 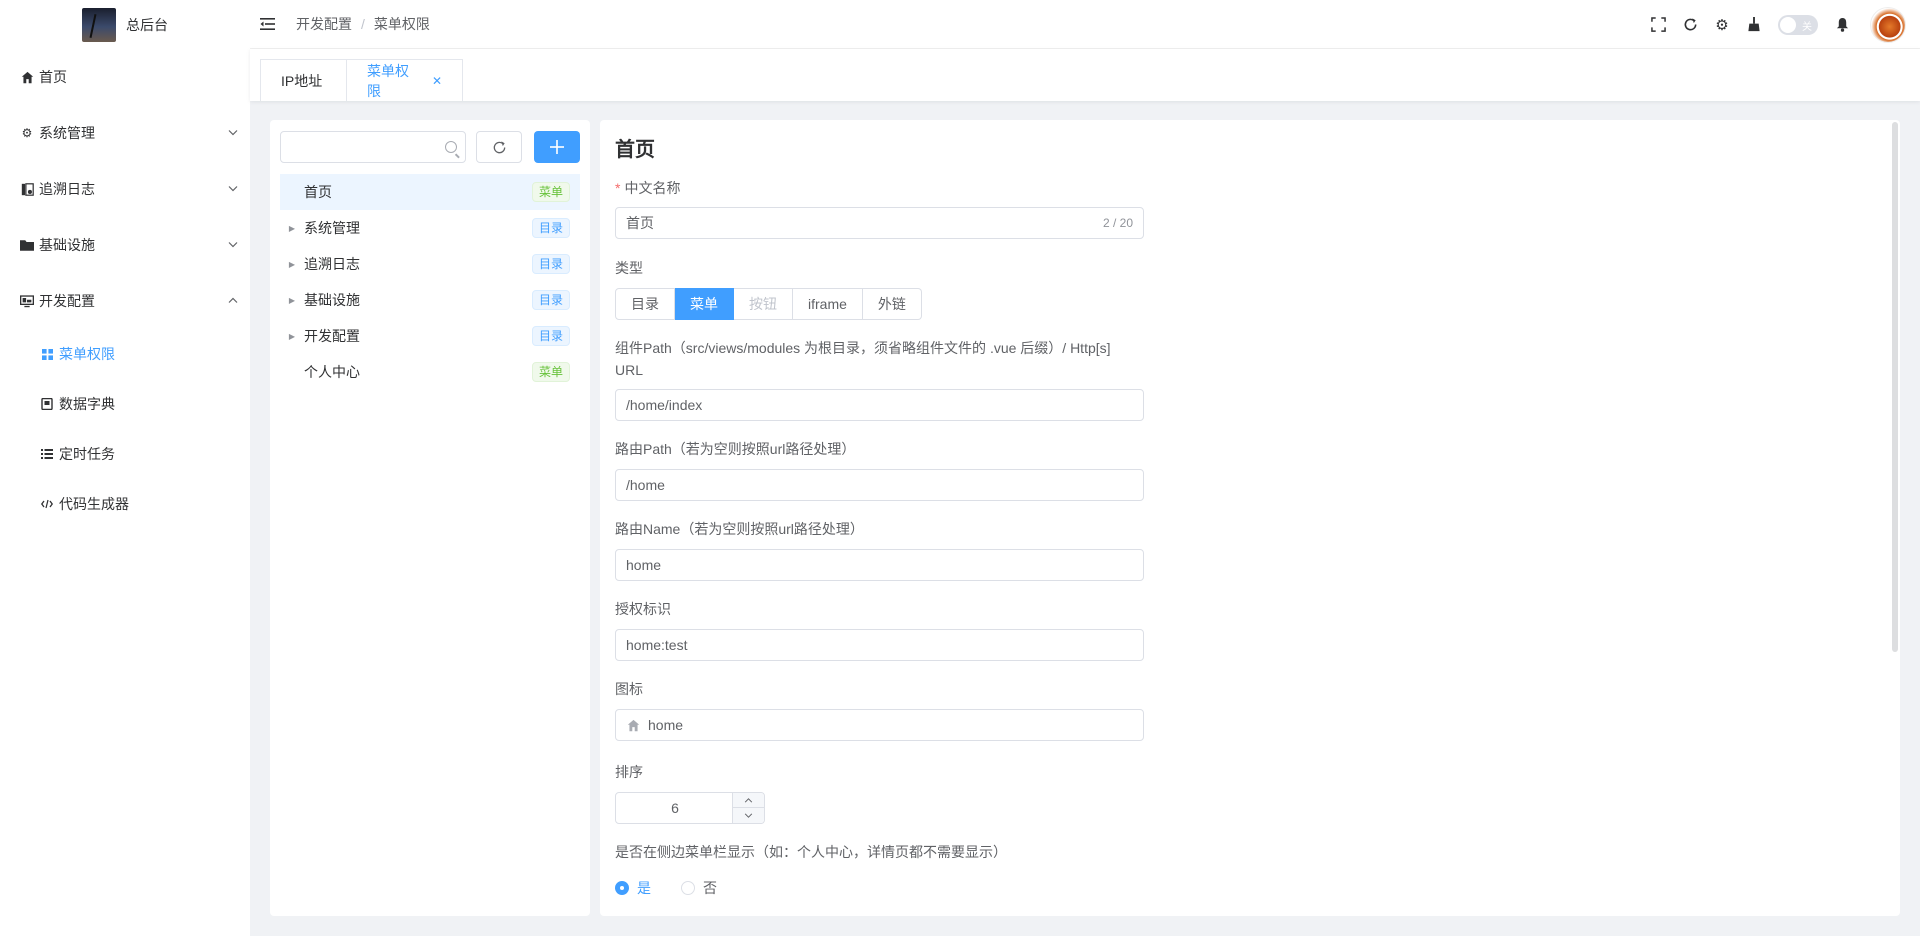 What do you see at coordinates (268, 24) in the screenshot?
I see `collapse-menu-icon` at bounding box center [268, 24].